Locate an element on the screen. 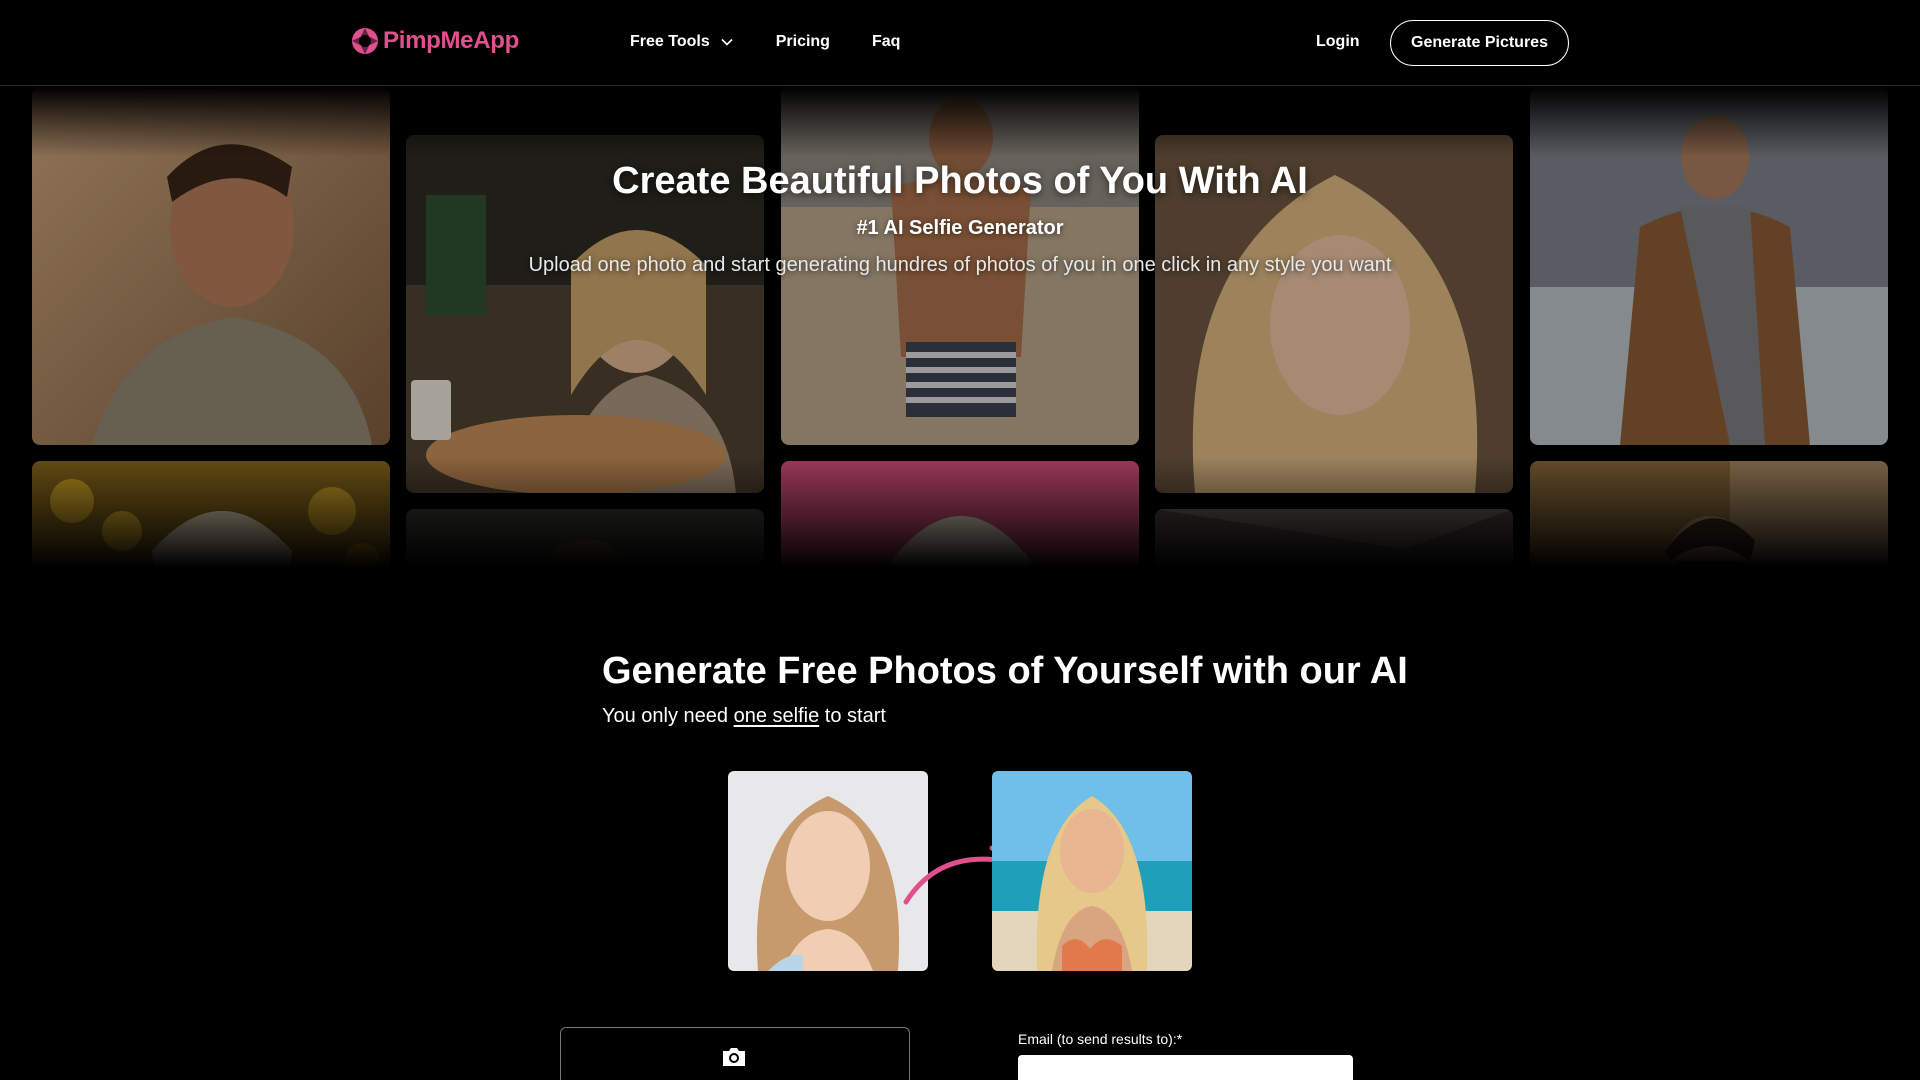  logo-text: PimpMeApp is located at coordinates (451, 40).